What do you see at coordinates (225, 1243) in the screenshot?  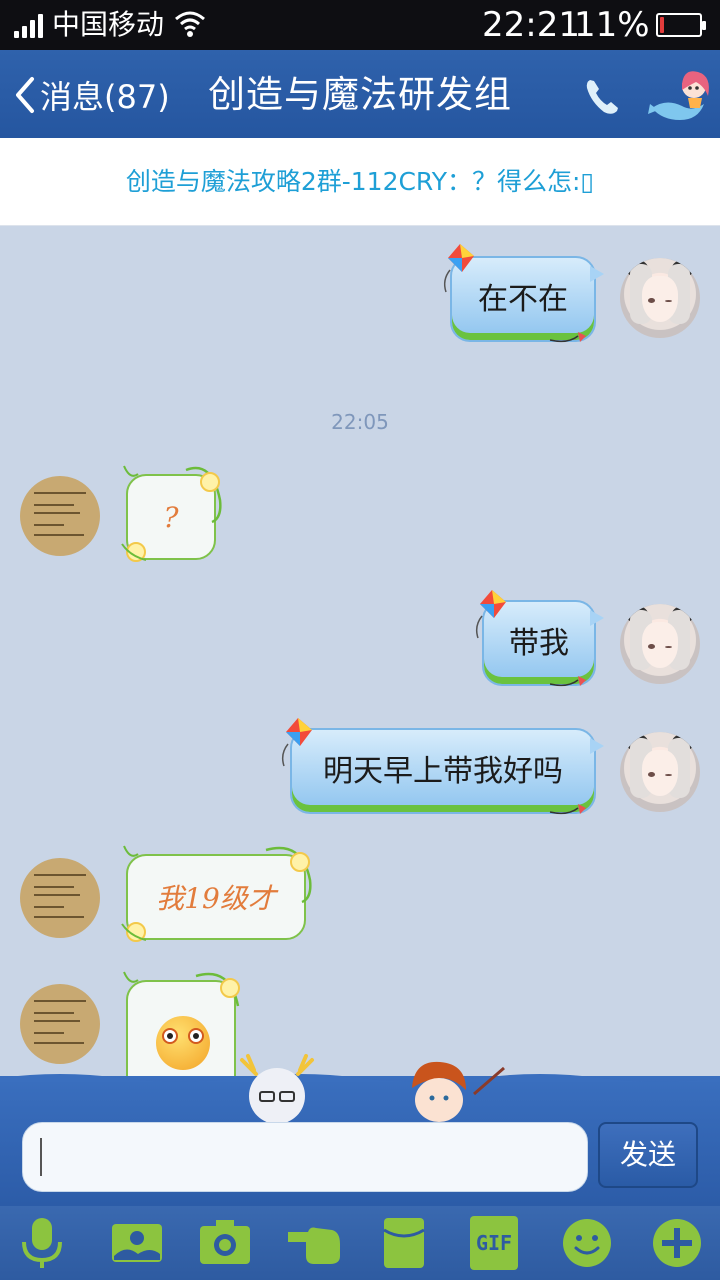 I see `camera-icon` at bounding box center [225, 1243].